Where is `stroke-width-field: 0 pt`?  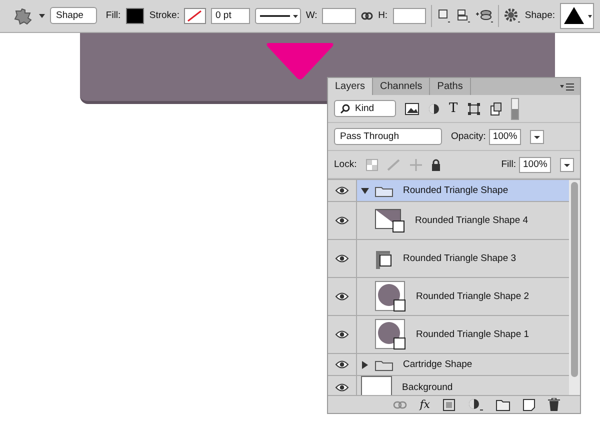
stroke-width-field: 0 pt is located at coordinates (230, 16).